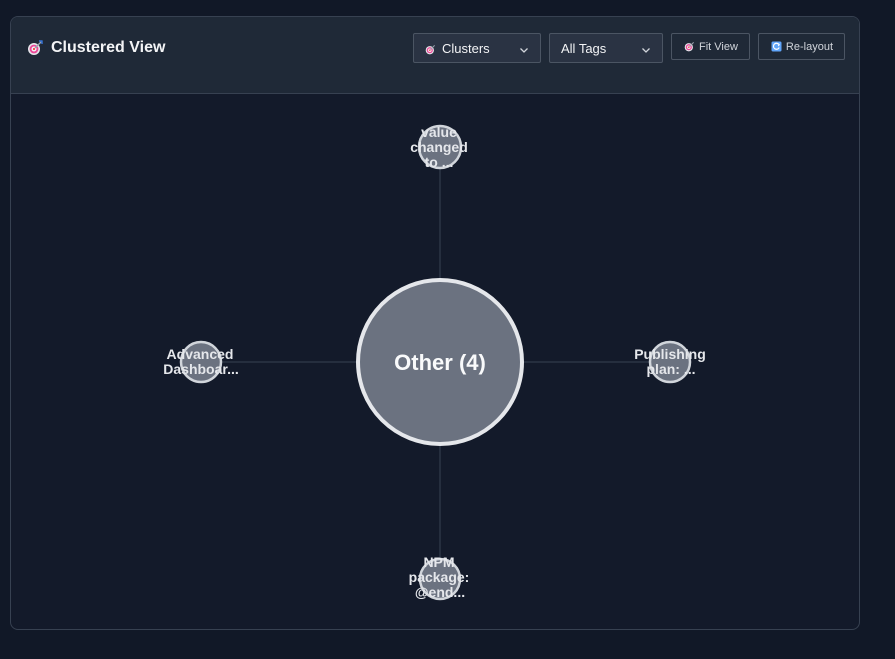 Image resolution: width=895 pixels, height=659 pixels. I want to click on node-label-line: changed, so click(439, 147).